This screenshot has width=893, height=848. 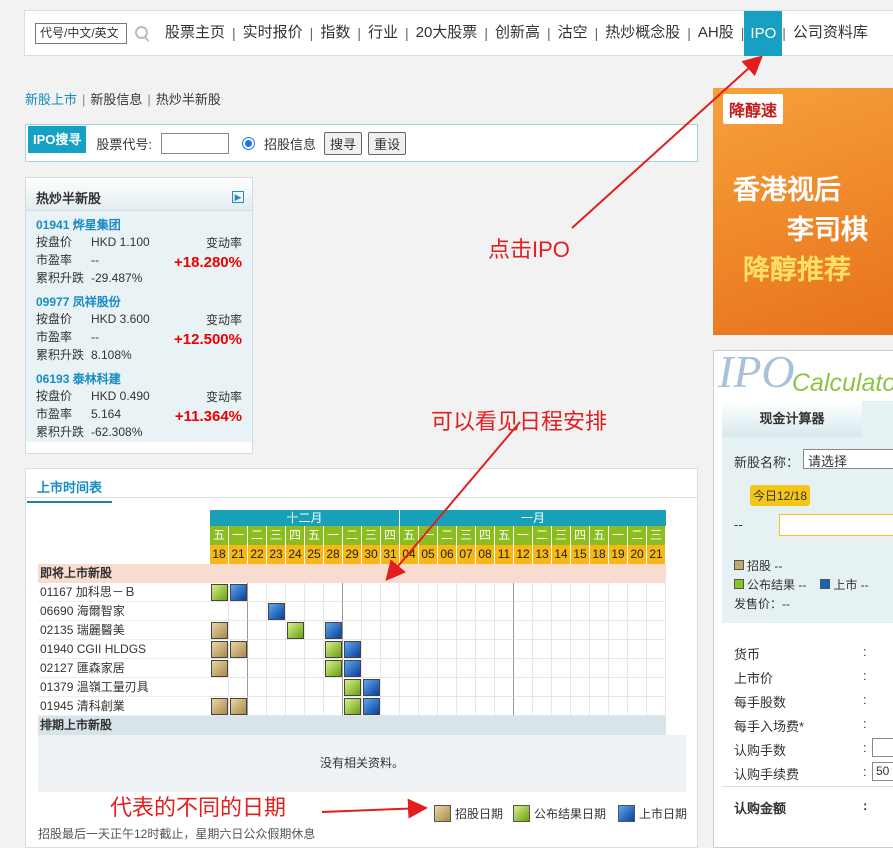 I want to click on stock-code-input, so click(x=195, y=143).